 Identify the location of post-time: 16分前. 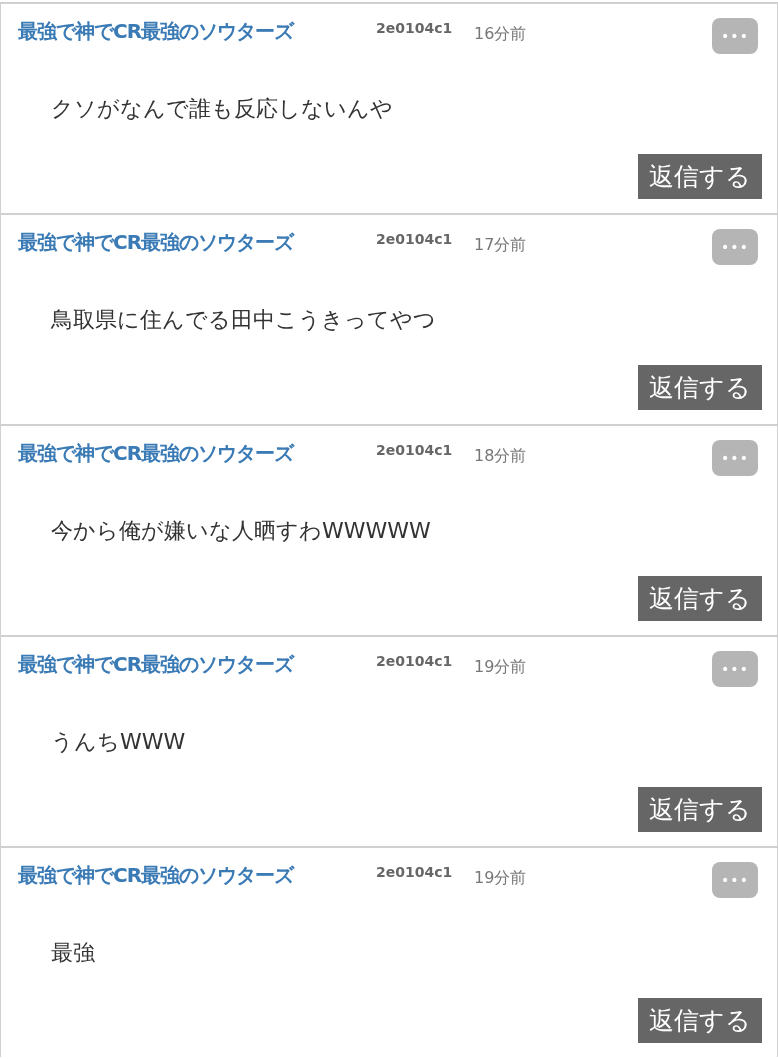
(500, 34).